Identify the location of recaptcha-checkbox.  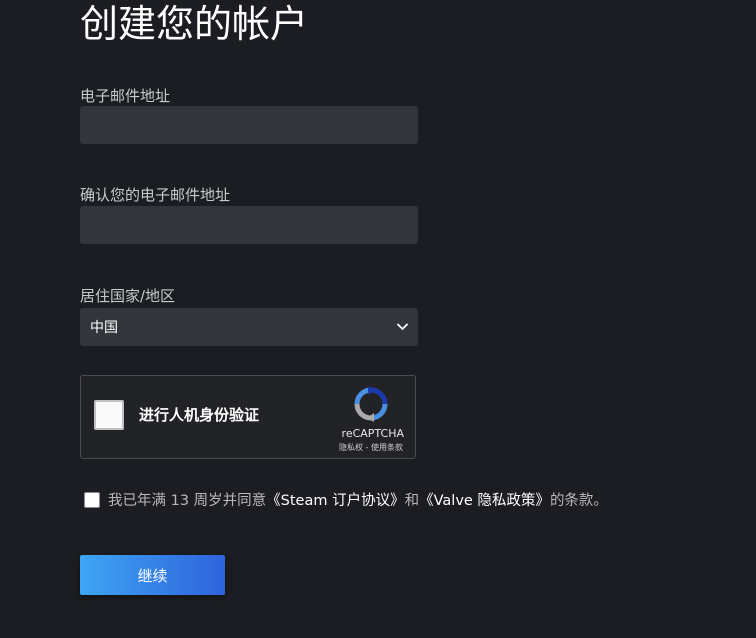
(109, 415).